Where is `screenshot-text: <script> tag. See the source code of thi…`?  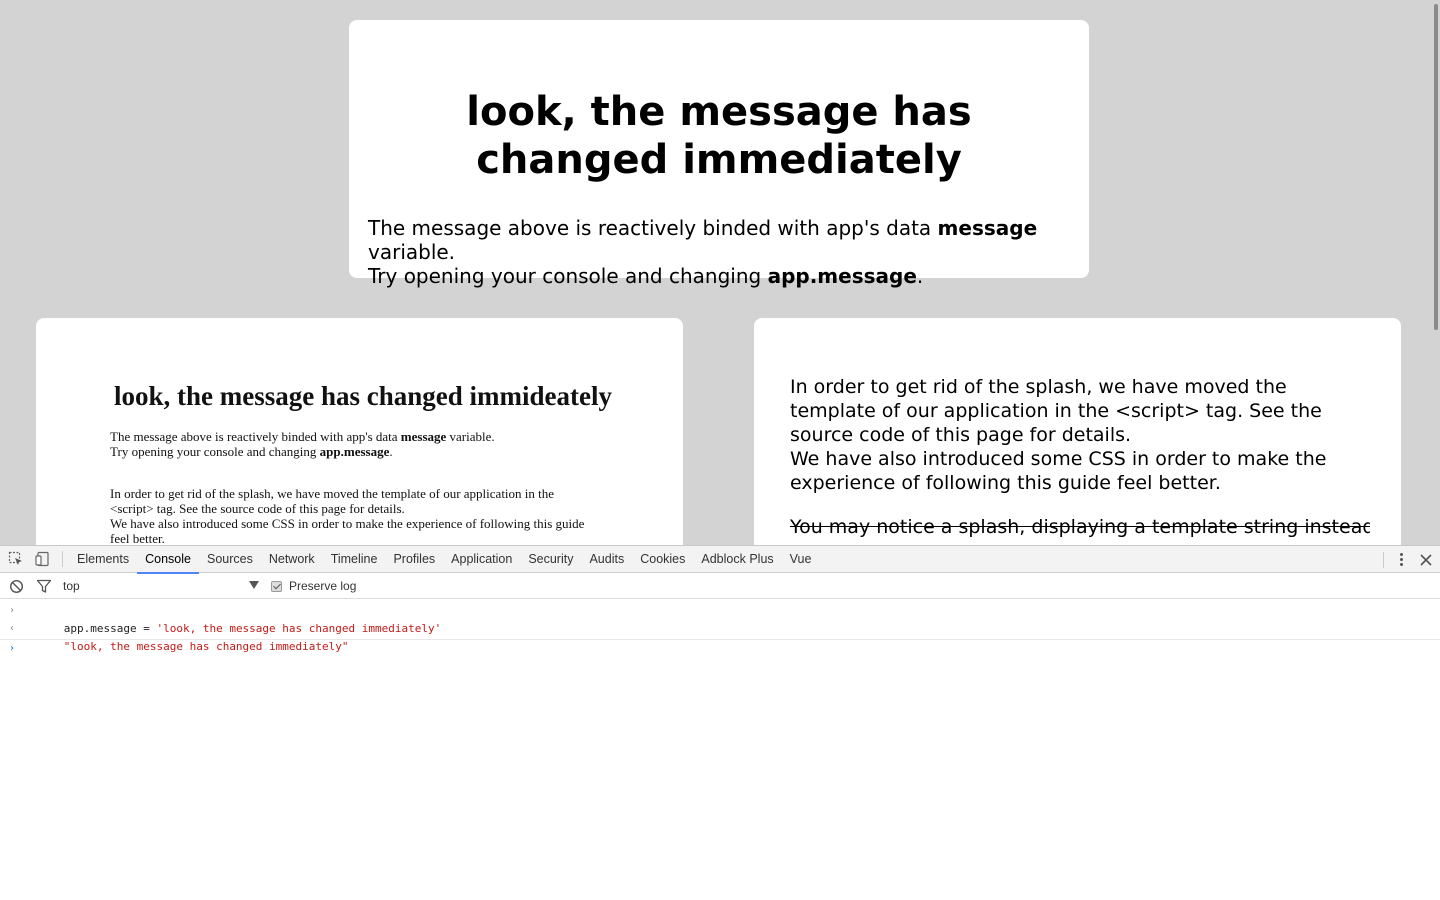 screenshot-text: <script> tag. See the source code of thi… is located at coordinates (257, 508).